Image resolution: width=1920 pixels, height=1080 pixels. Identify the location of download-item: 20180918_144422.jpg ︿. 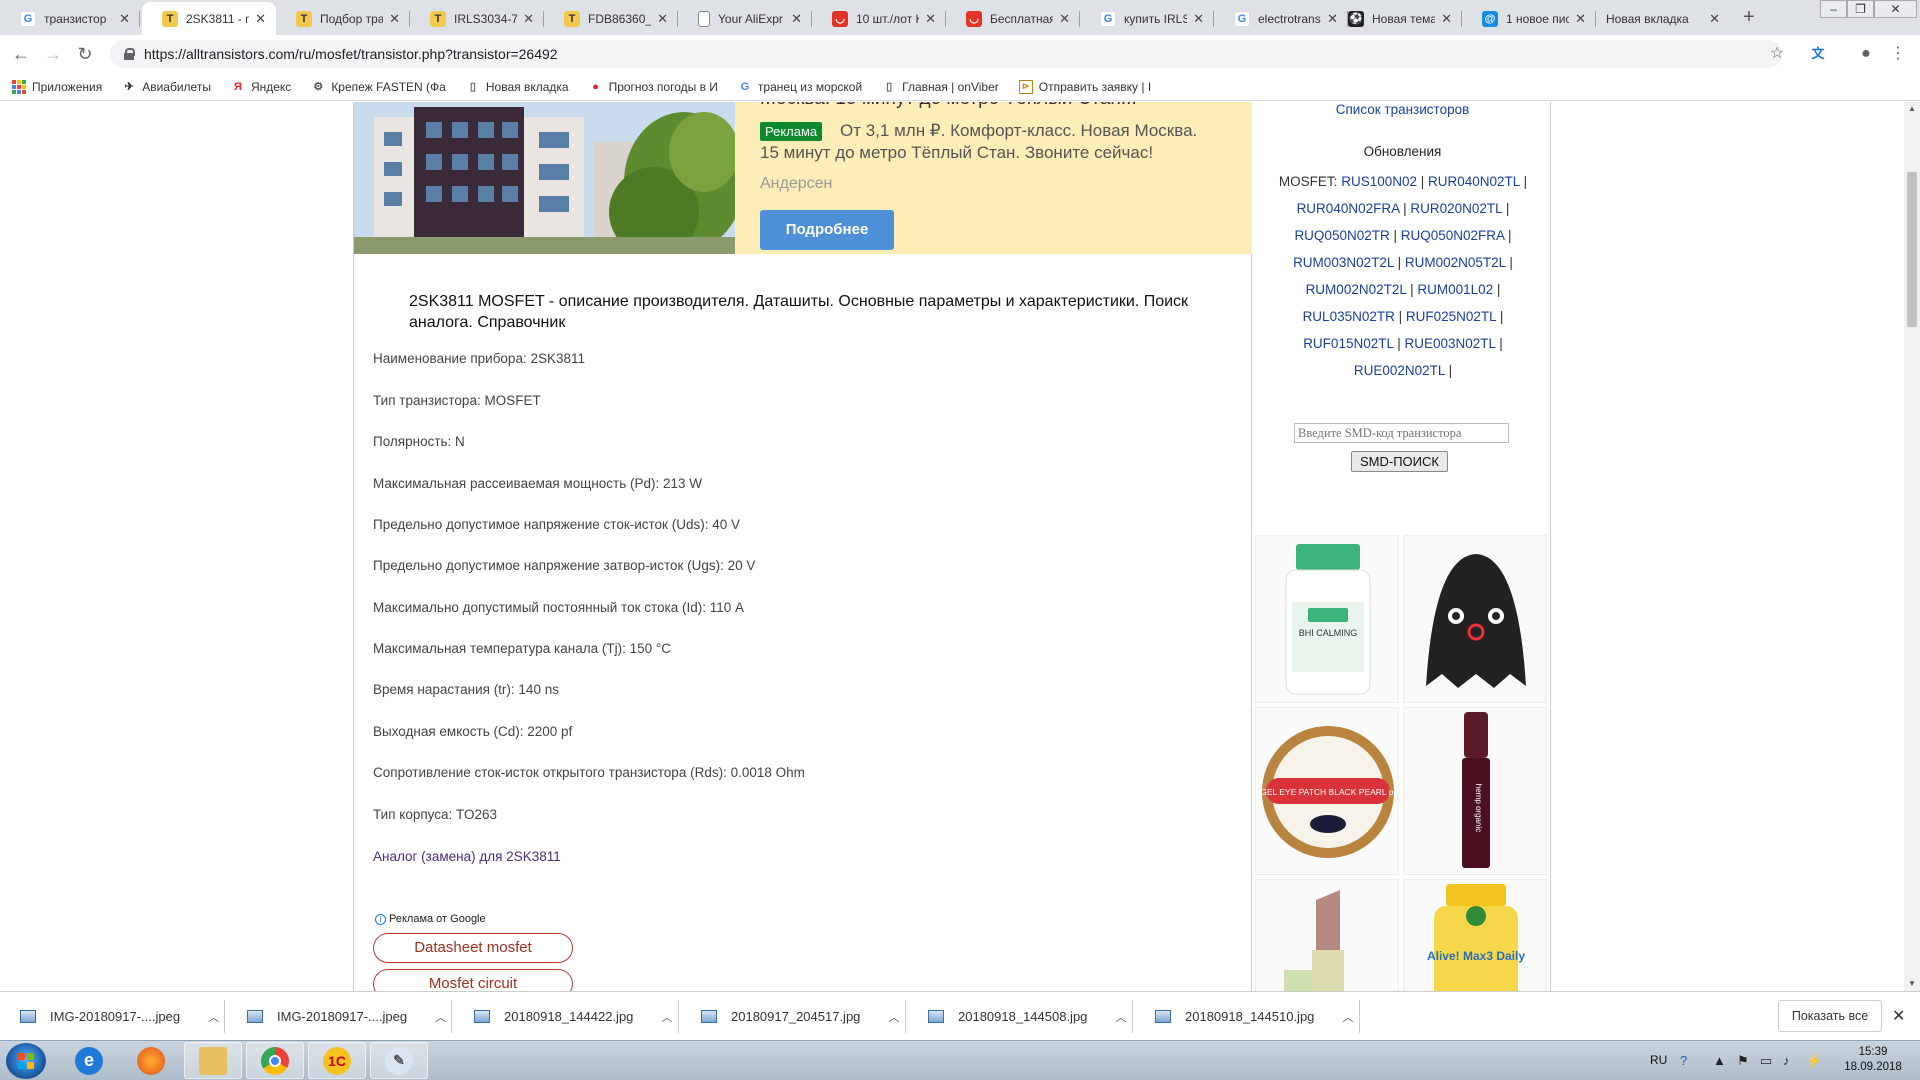
(573, 1016).